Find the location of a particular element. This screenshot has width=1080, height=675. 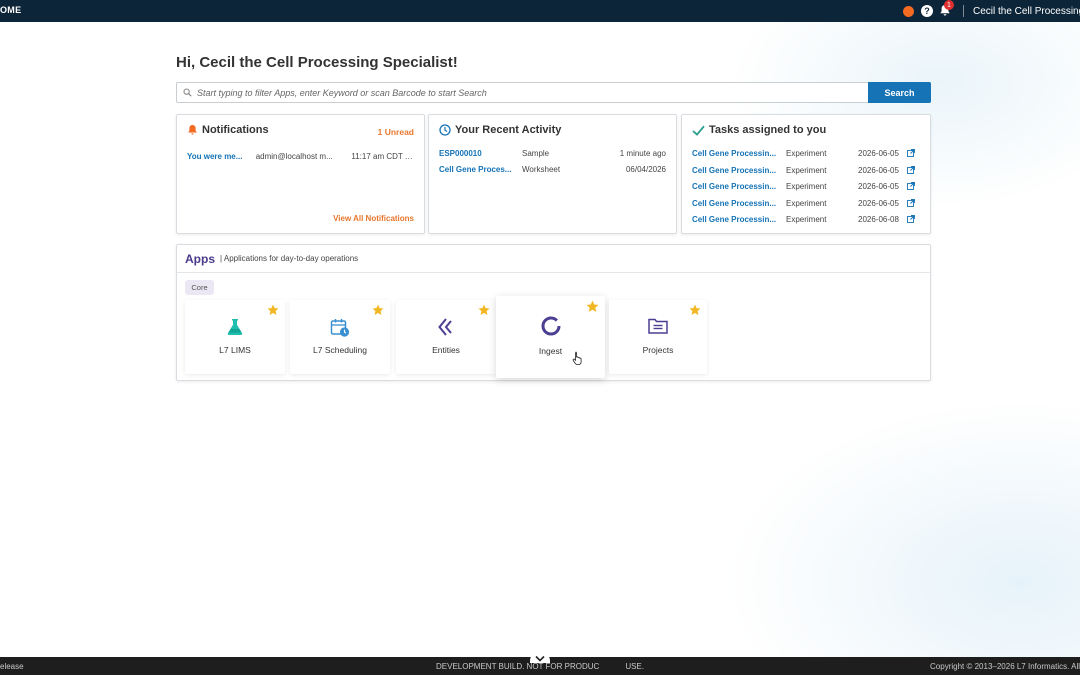

recent-activity-title: Your Recent Activity is located at coordinates (500, 130).